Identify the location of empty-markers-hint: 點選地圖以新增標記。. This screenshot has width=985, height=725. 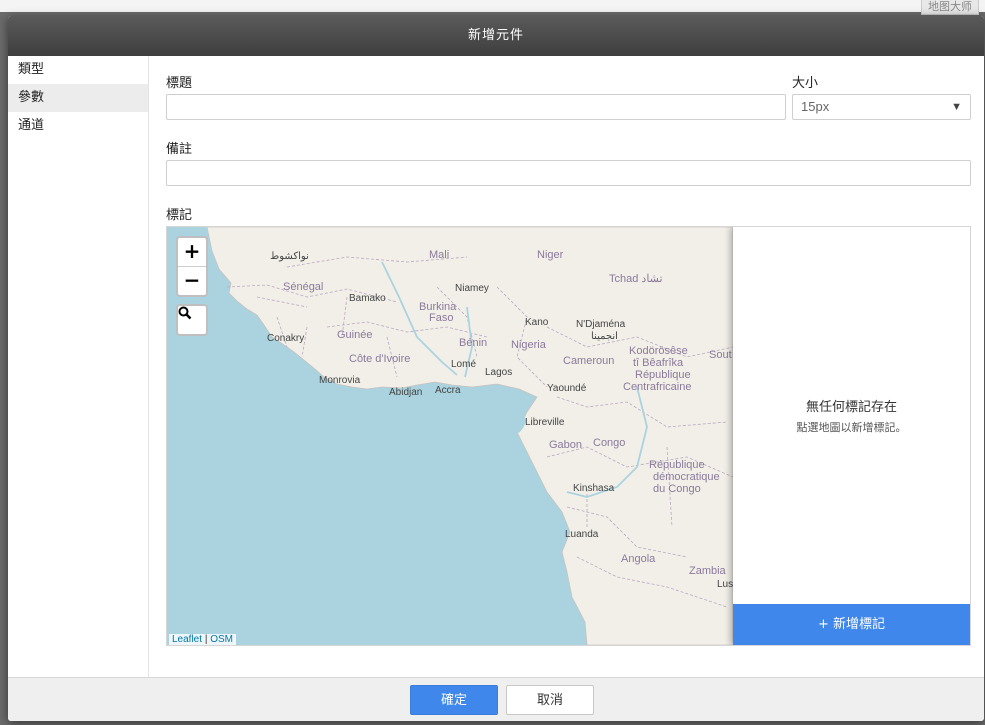
(851, 427).